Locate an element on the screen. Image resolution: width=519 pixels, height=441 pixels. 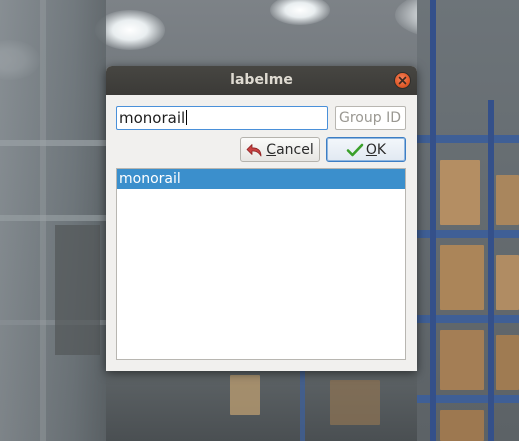
window-title: labelme is located at coordinates (261, 80).